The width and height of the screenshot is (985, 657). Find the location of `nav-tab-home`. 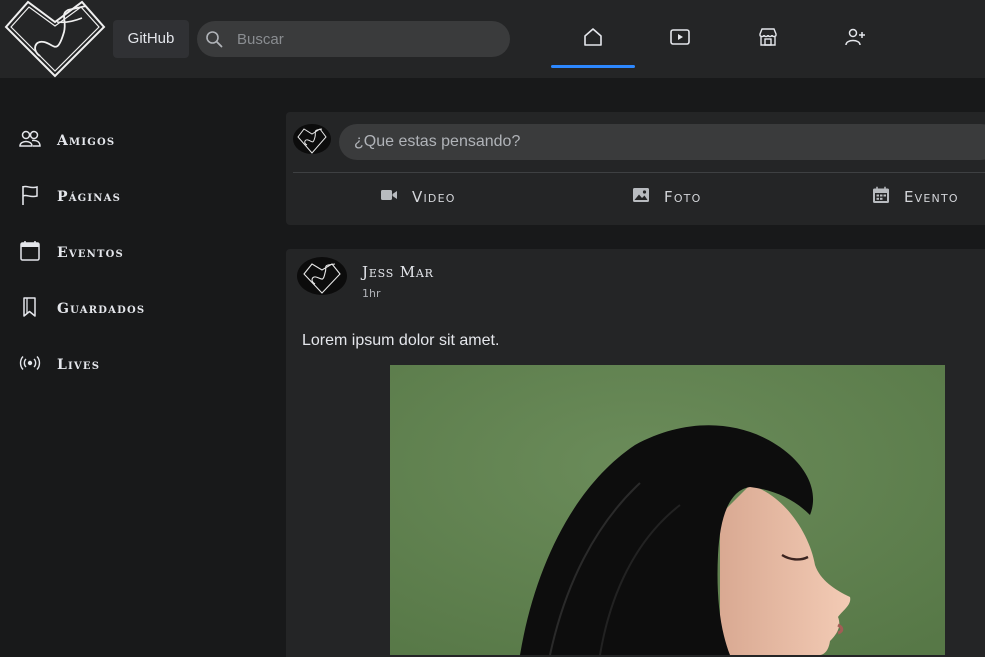

nav-tab-home is located at coordinates (593, 39).